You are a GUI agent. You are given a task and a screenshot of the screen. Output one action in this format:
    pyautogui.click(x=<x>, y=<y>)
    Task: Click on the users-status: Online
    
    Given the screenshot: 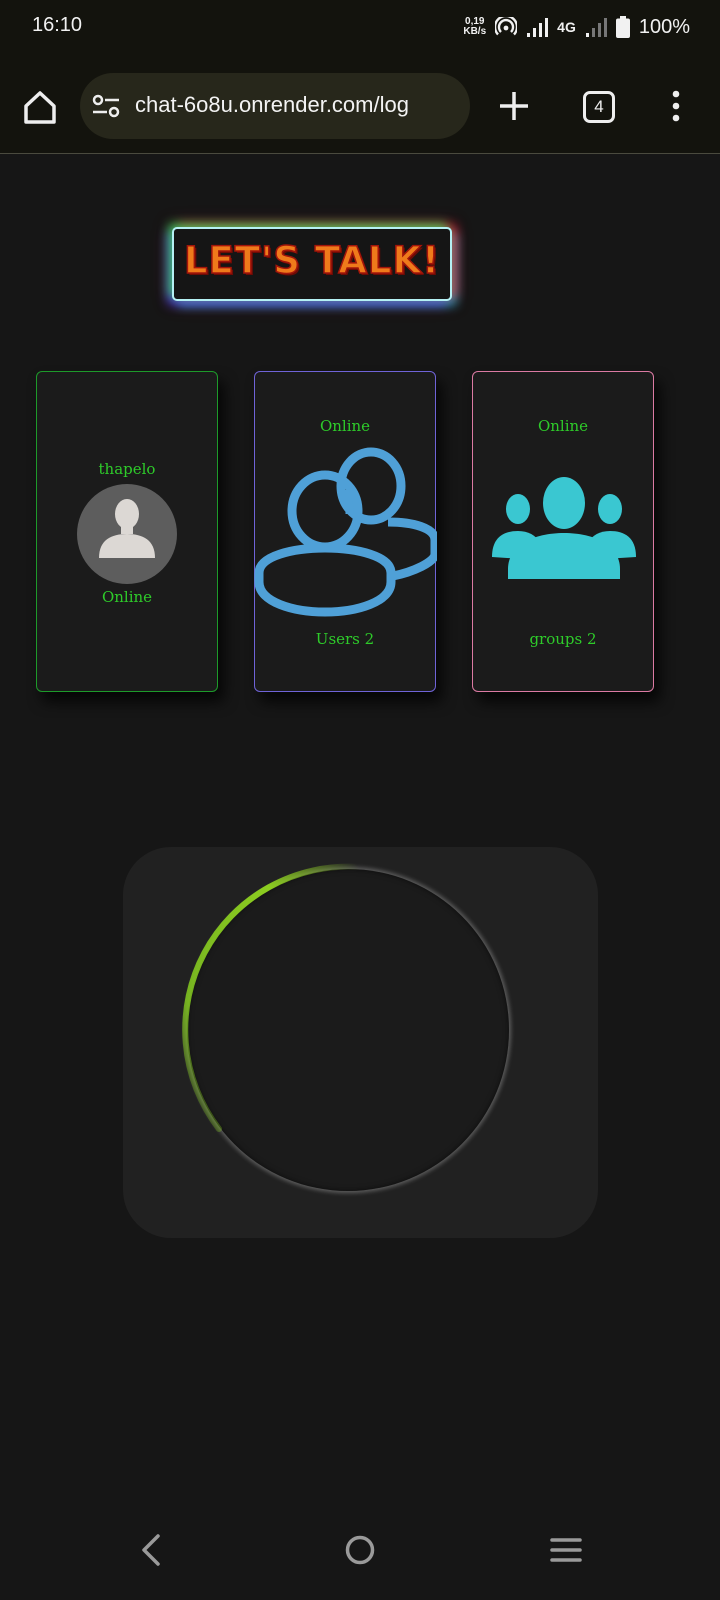 What is the action you would take?
    pyautogui.click(x=345, y=426)
    